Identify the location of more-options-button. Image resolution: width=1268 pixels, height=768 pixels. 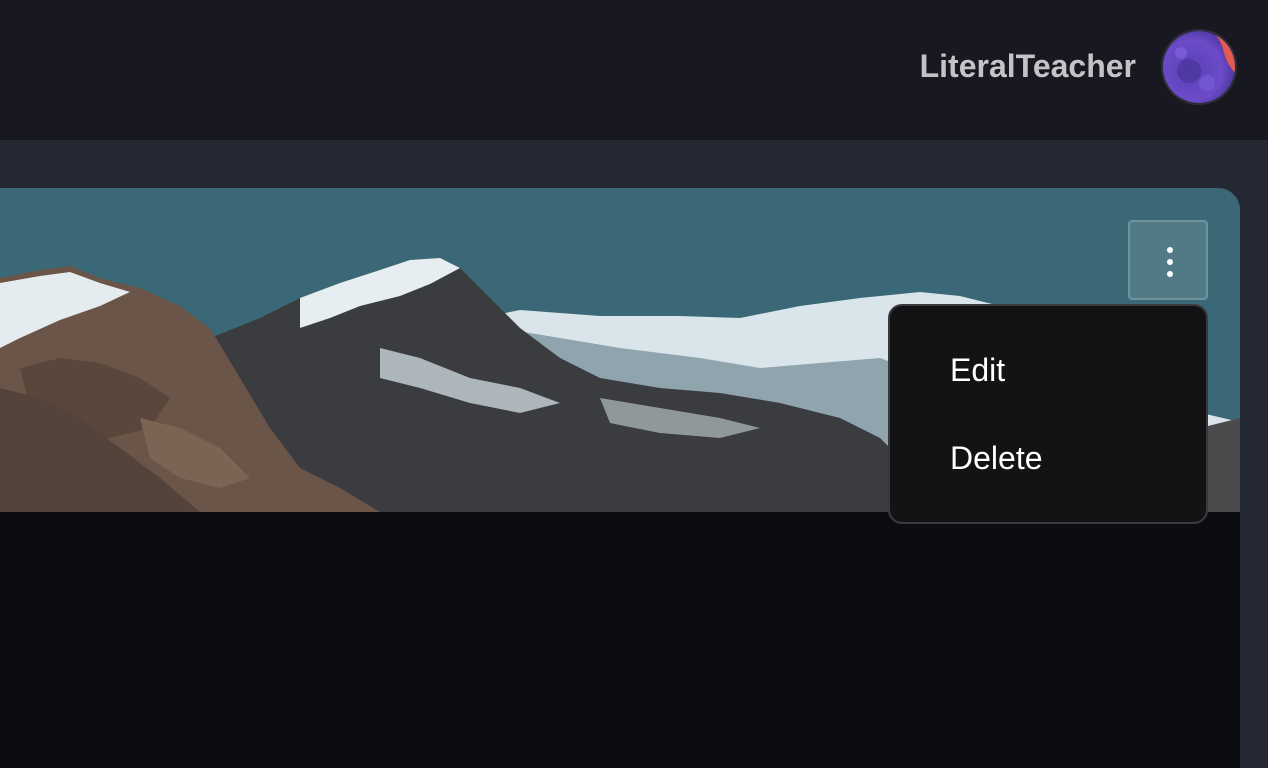
(1168, 260).